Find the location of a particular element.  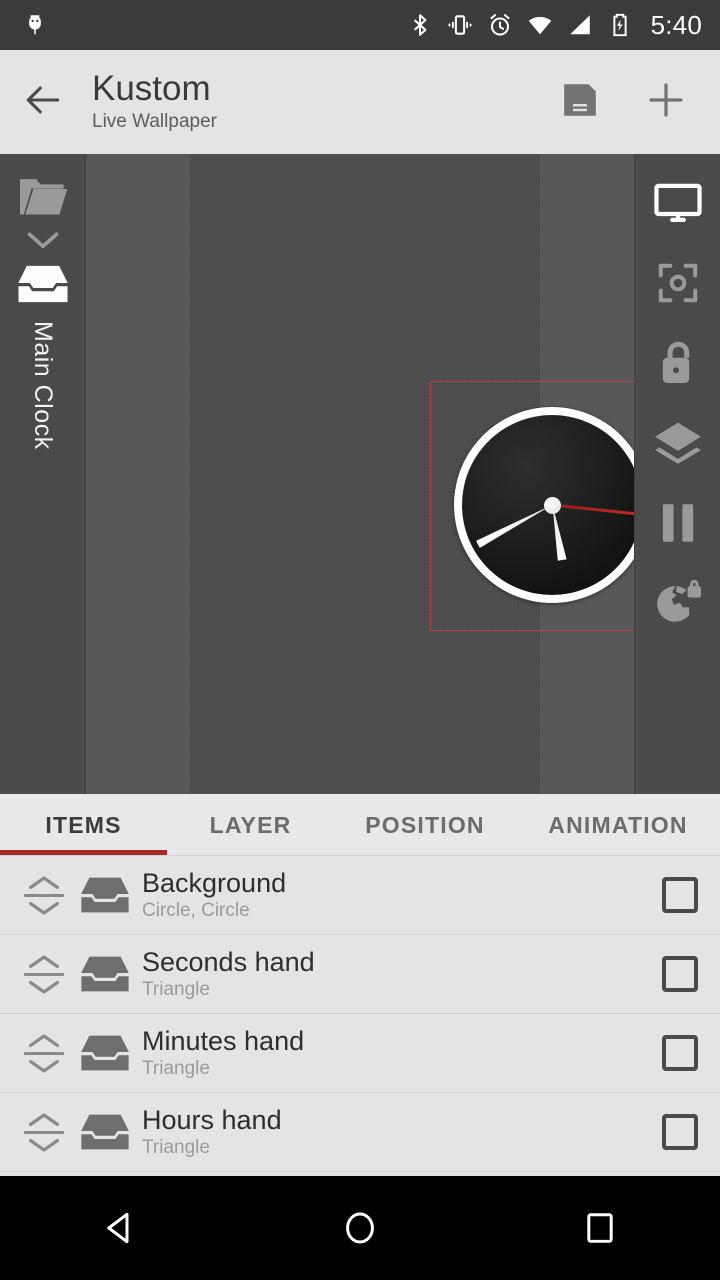

preview-right-sidebar is located at coordinates (677, 474).